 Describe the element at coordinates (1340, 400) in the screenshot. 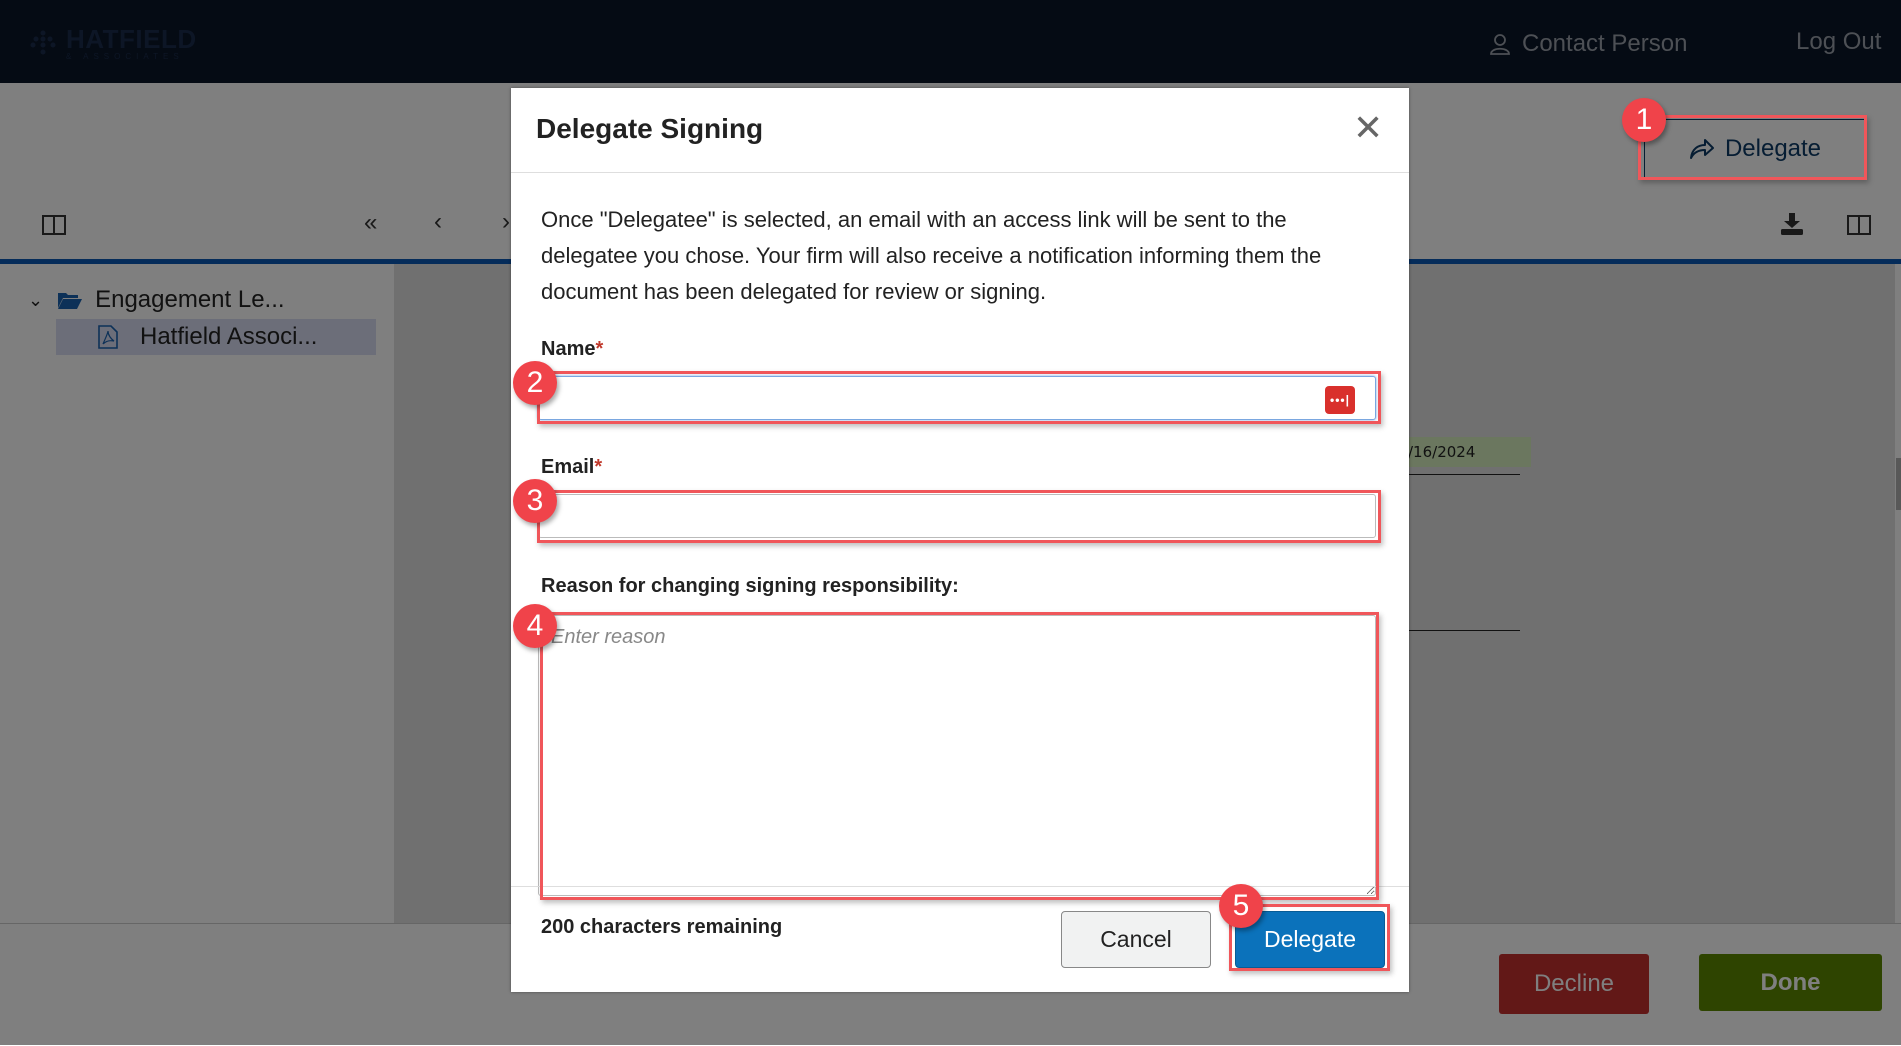

I see `password-manager-icon: •••|` at that location.